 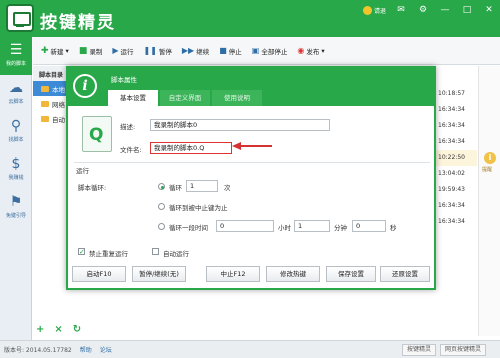 I want to click on alert-icon: i, so click(x=490, y=158).